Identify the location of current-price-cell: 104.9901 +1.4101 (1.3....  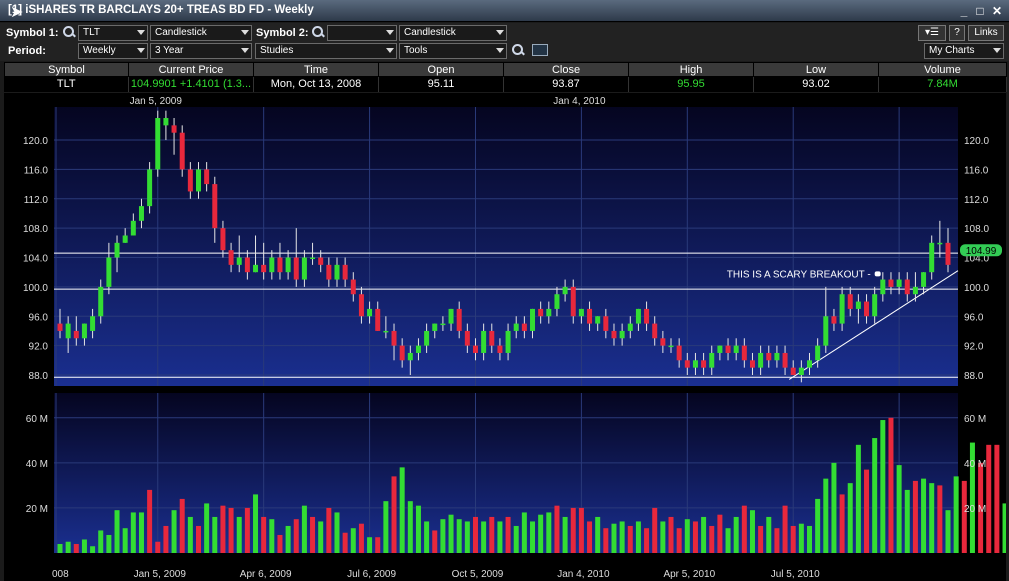
(191, 84).